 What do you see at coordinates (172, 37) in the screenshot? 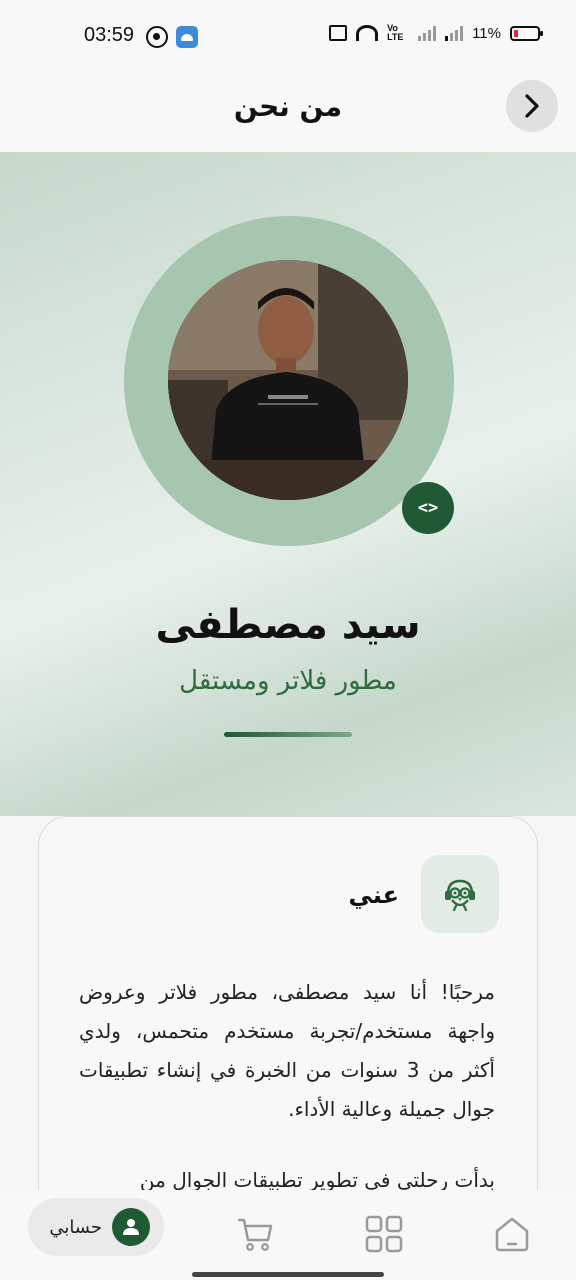
I see `status-left-icons` at bounding box center [172, 37].